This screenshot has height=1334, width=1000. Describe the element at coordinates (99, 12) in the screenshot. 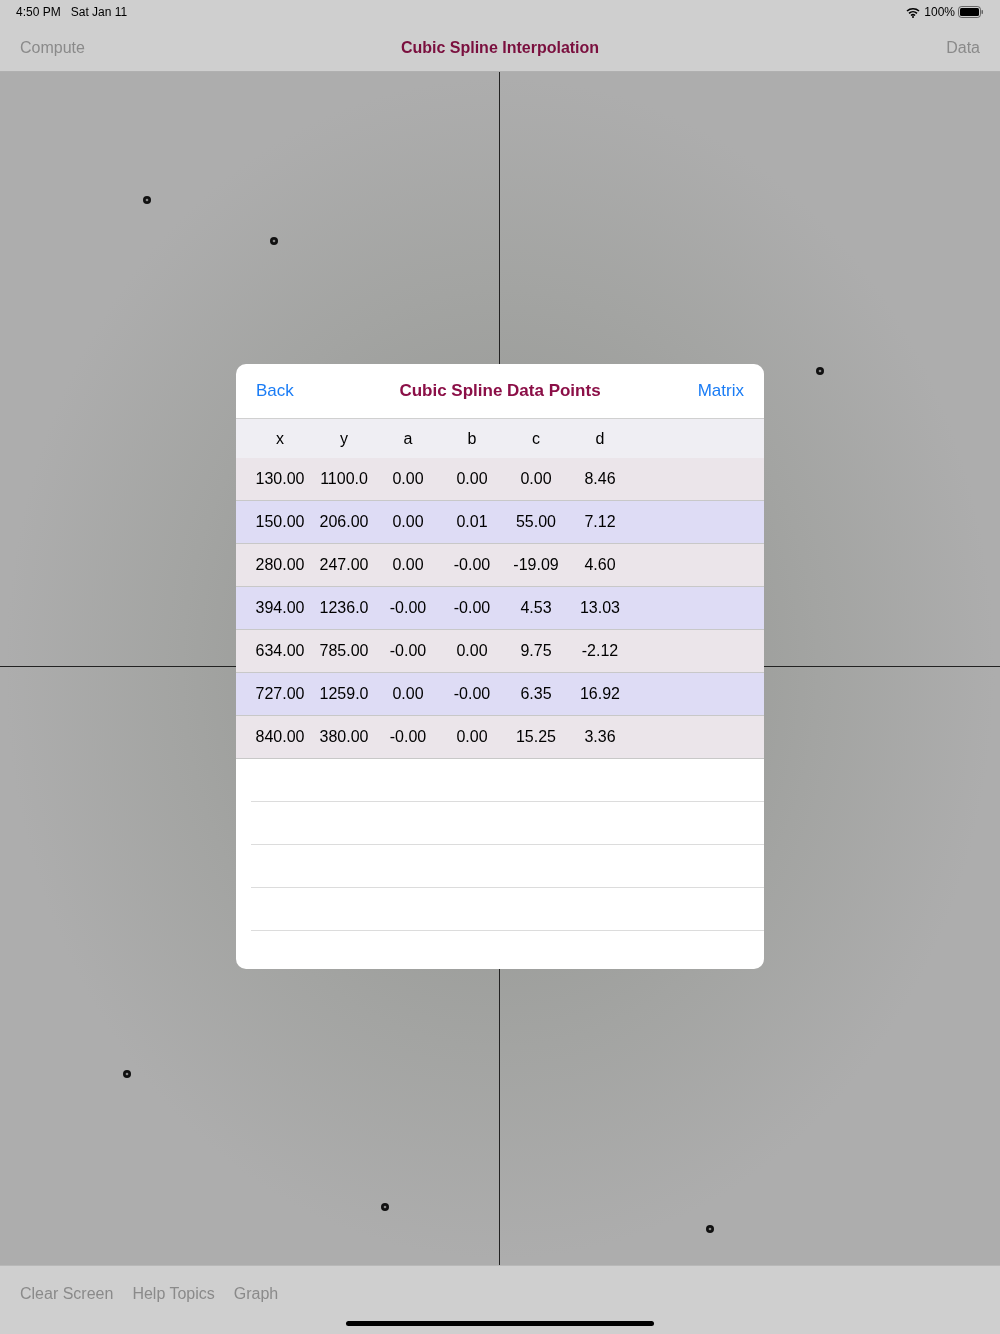

I see `status-date: Sat Jan 11` at that location.